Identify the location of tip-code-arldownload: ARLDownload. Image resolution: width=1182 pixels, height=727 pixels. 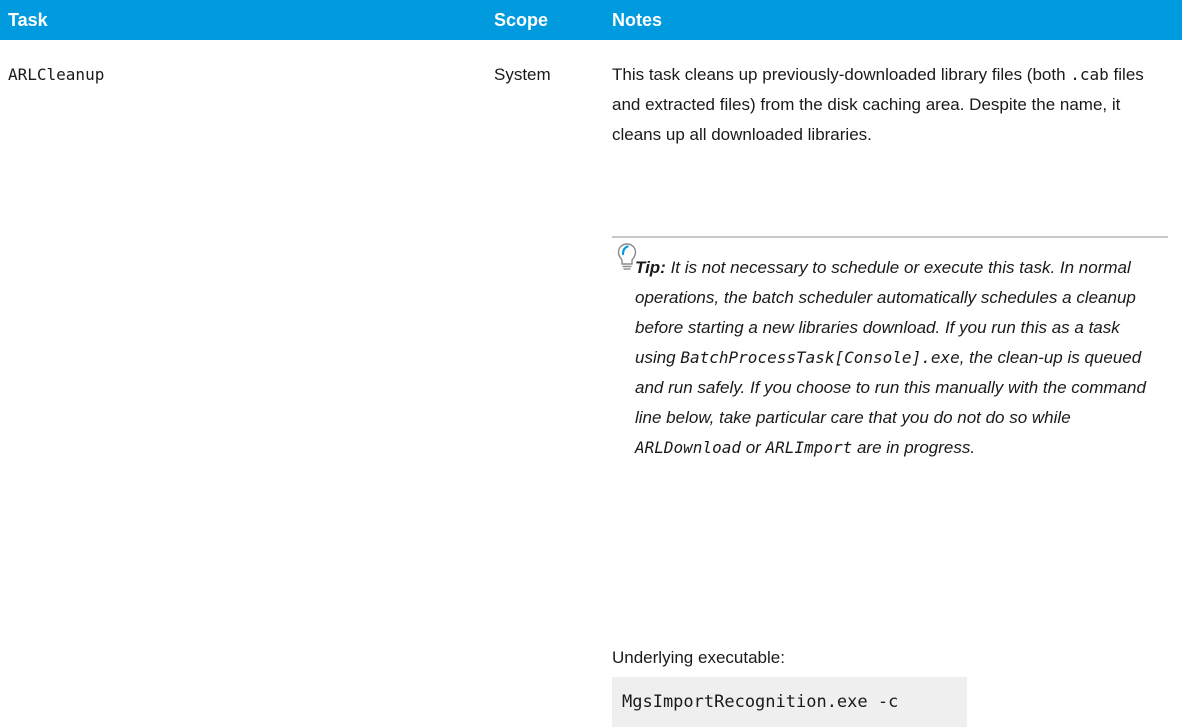
(688, 447).